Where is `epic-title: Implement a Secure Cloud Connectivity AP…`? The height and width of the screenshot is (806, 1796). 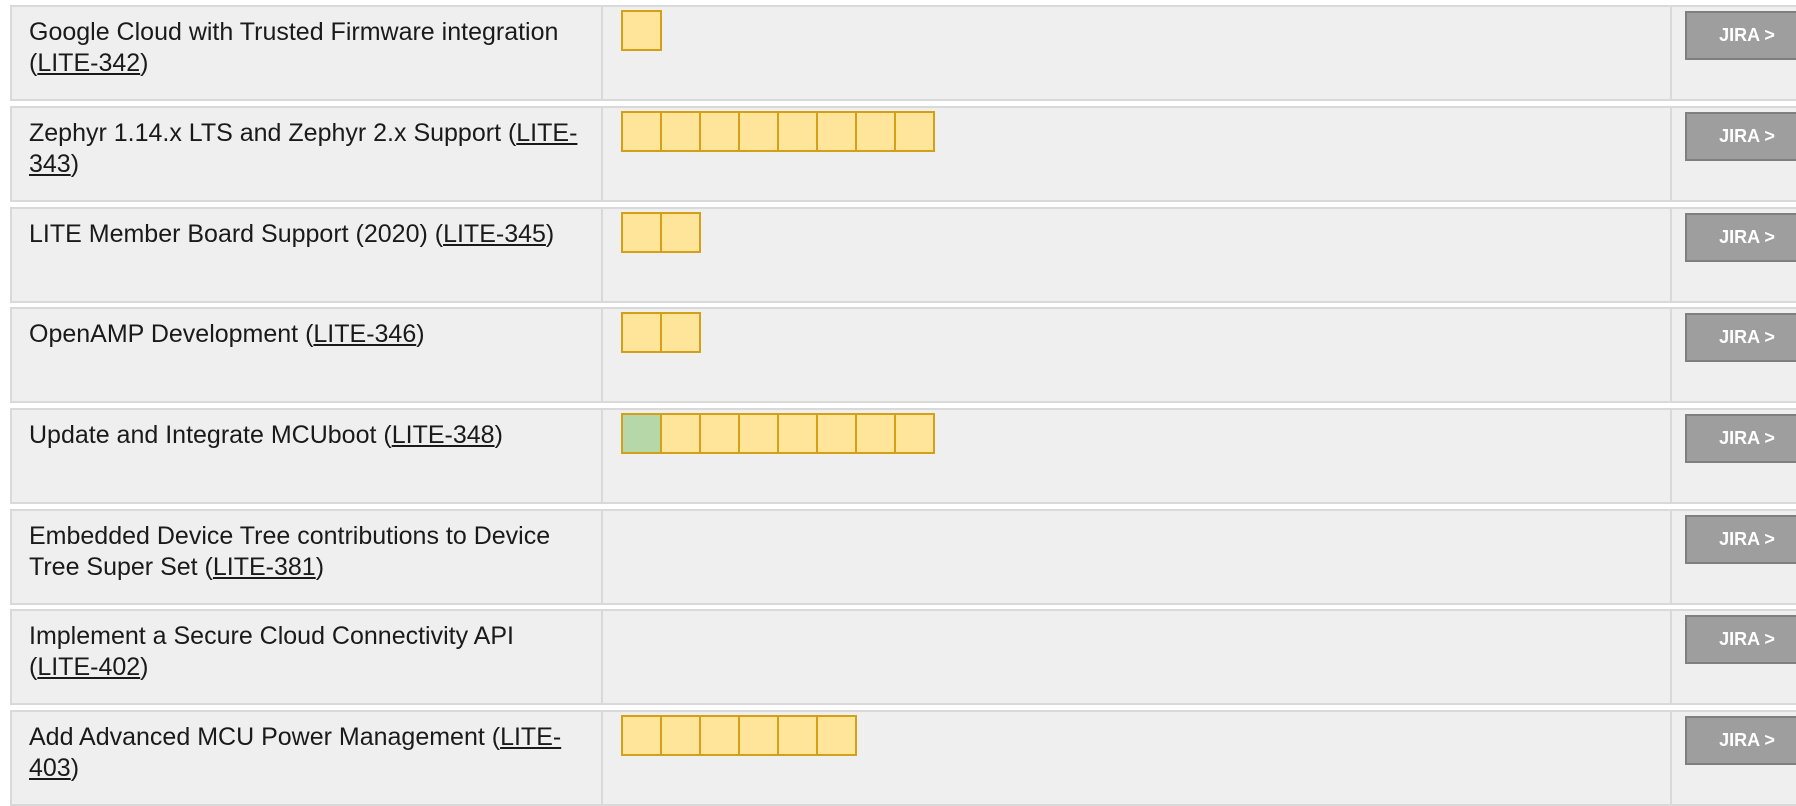 epic-title: Implement a Secure Cloud Connectivity AP… is located at coordinates (307, 657).